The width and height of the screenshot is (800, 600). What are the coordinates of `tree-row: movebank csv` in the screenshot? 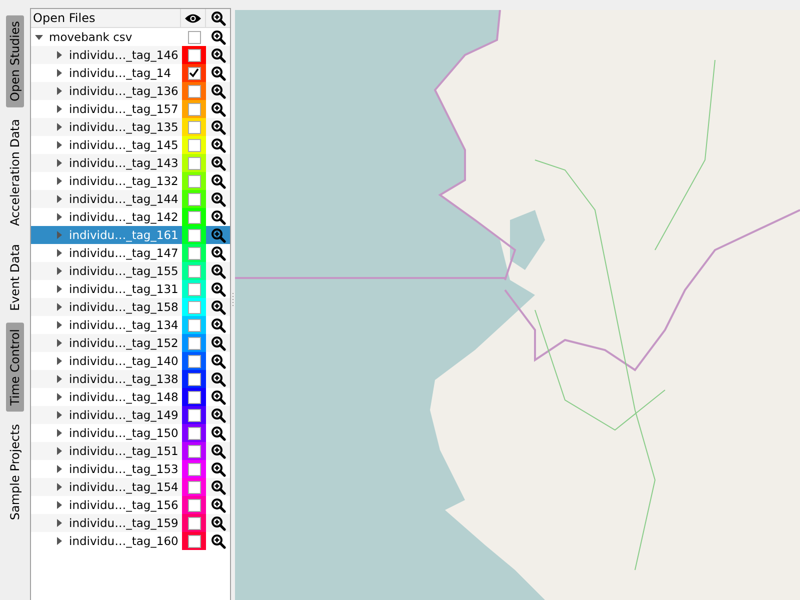 It's located at (130, 37).